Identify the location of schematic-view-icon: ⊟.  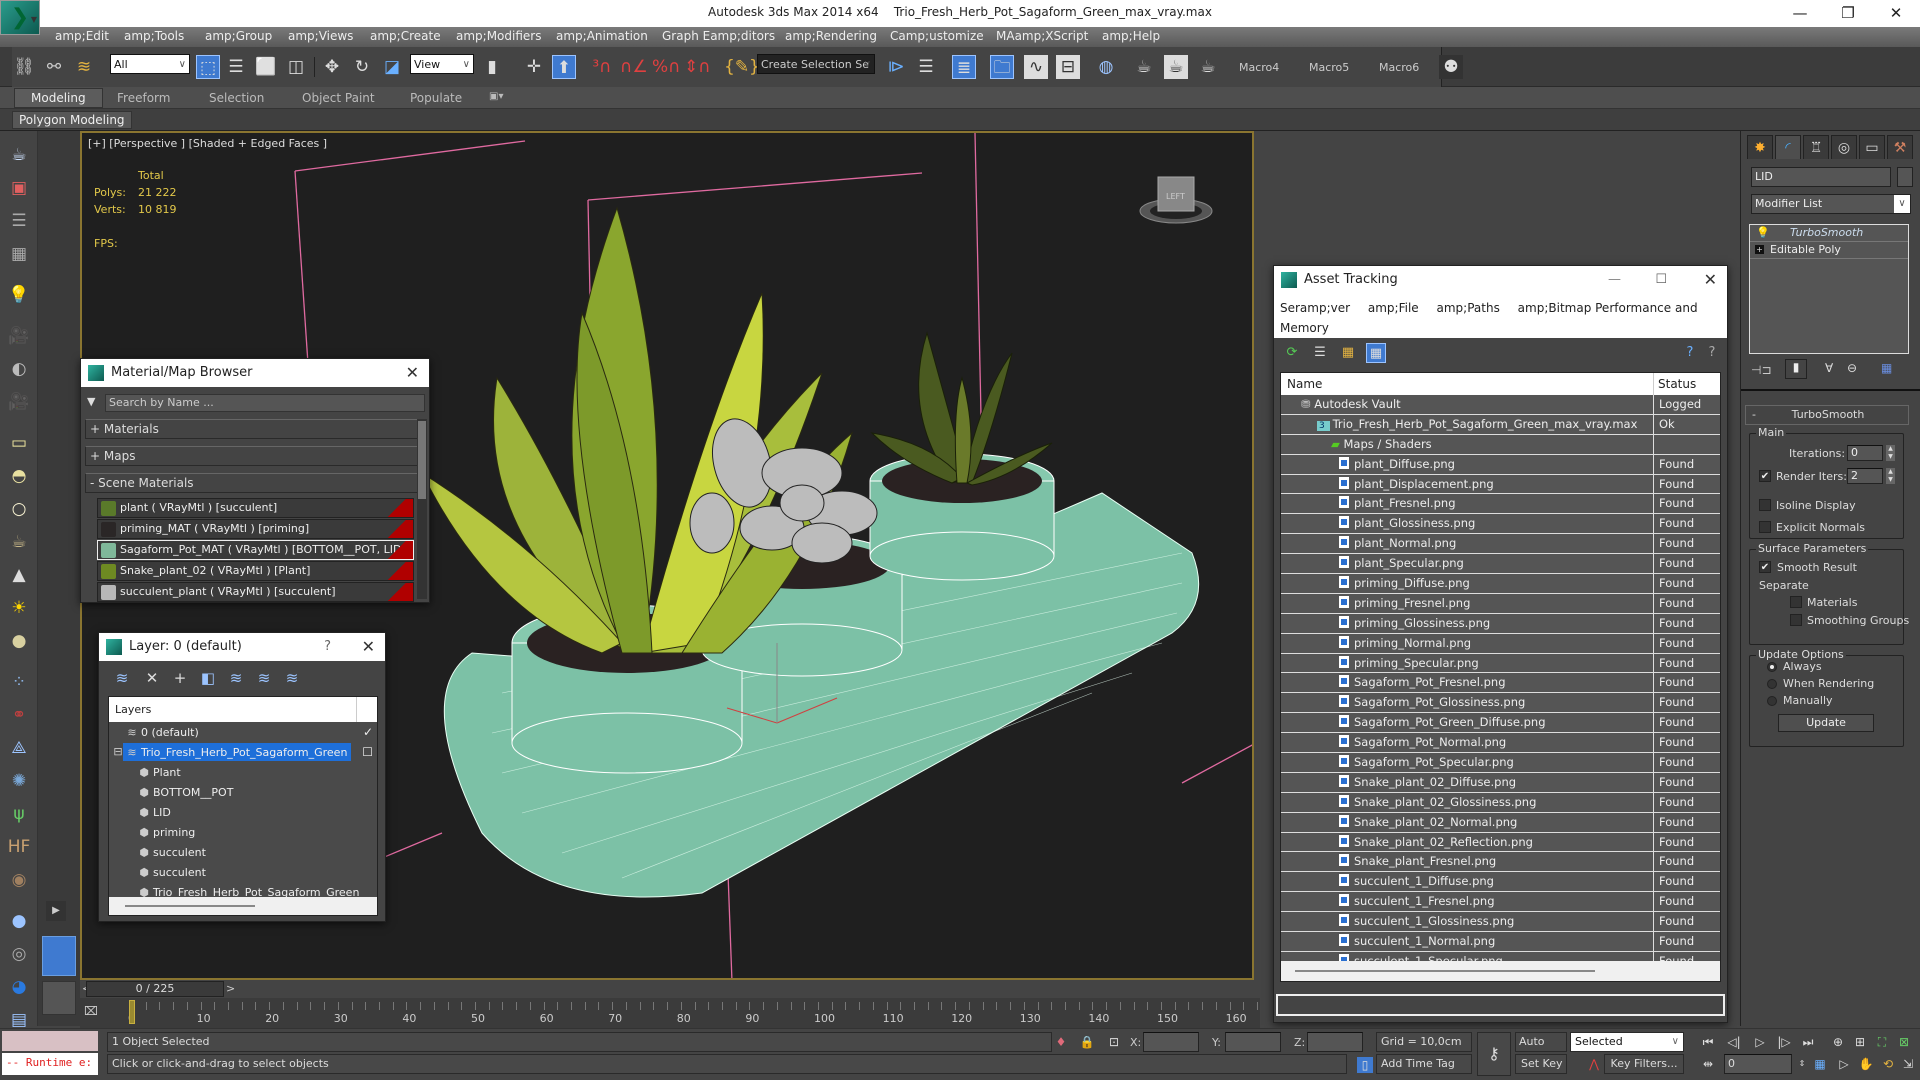
(1068, 67).